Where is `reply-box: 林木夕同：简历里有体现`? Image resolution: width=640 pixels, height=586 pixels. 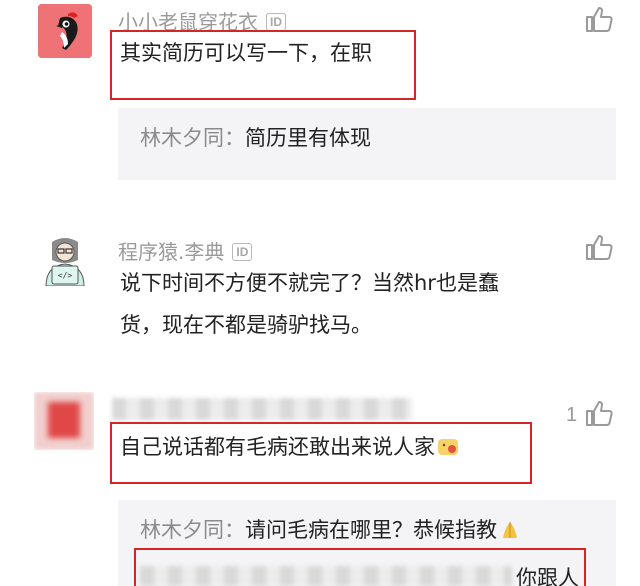
reply-box: 林木夕同：简历里有体现 is located at coordinates (367, 144).